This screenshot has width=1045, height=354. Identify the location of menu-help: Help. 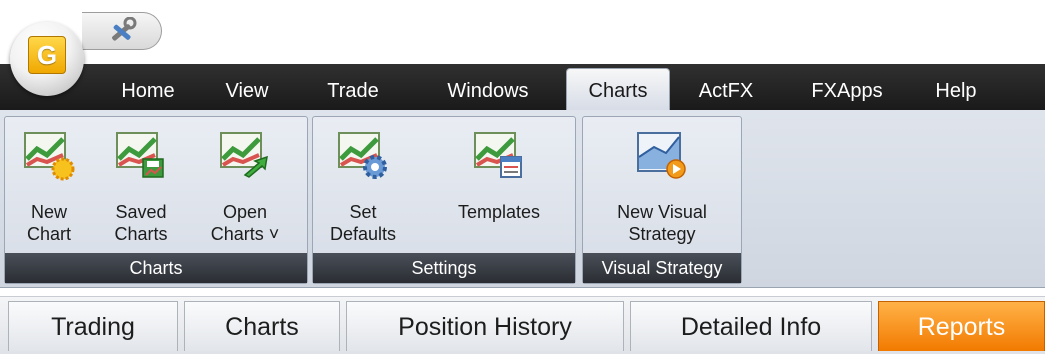
(956, 91).